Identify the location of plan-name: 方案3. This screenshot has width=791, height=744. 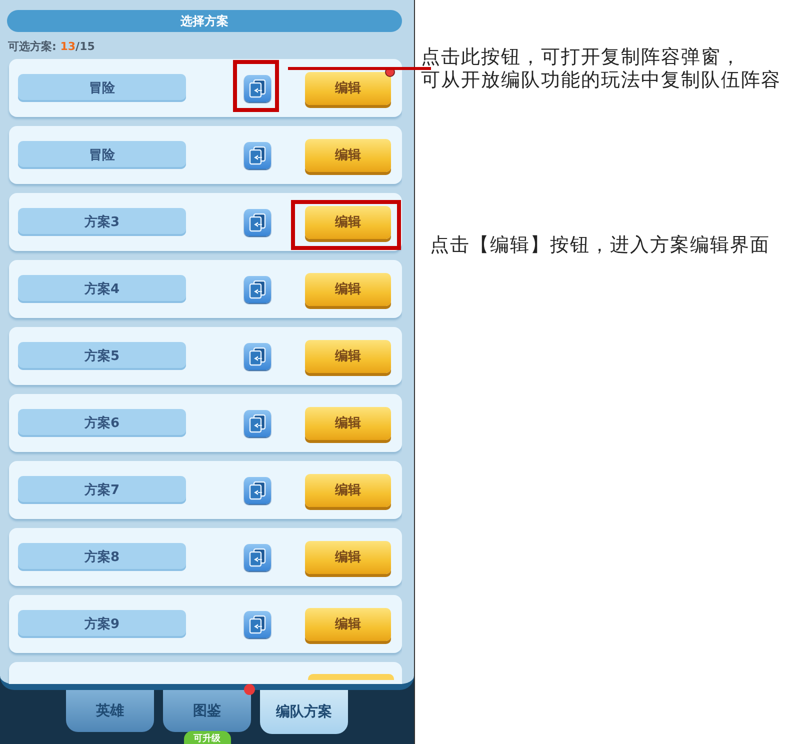
(102, 222).